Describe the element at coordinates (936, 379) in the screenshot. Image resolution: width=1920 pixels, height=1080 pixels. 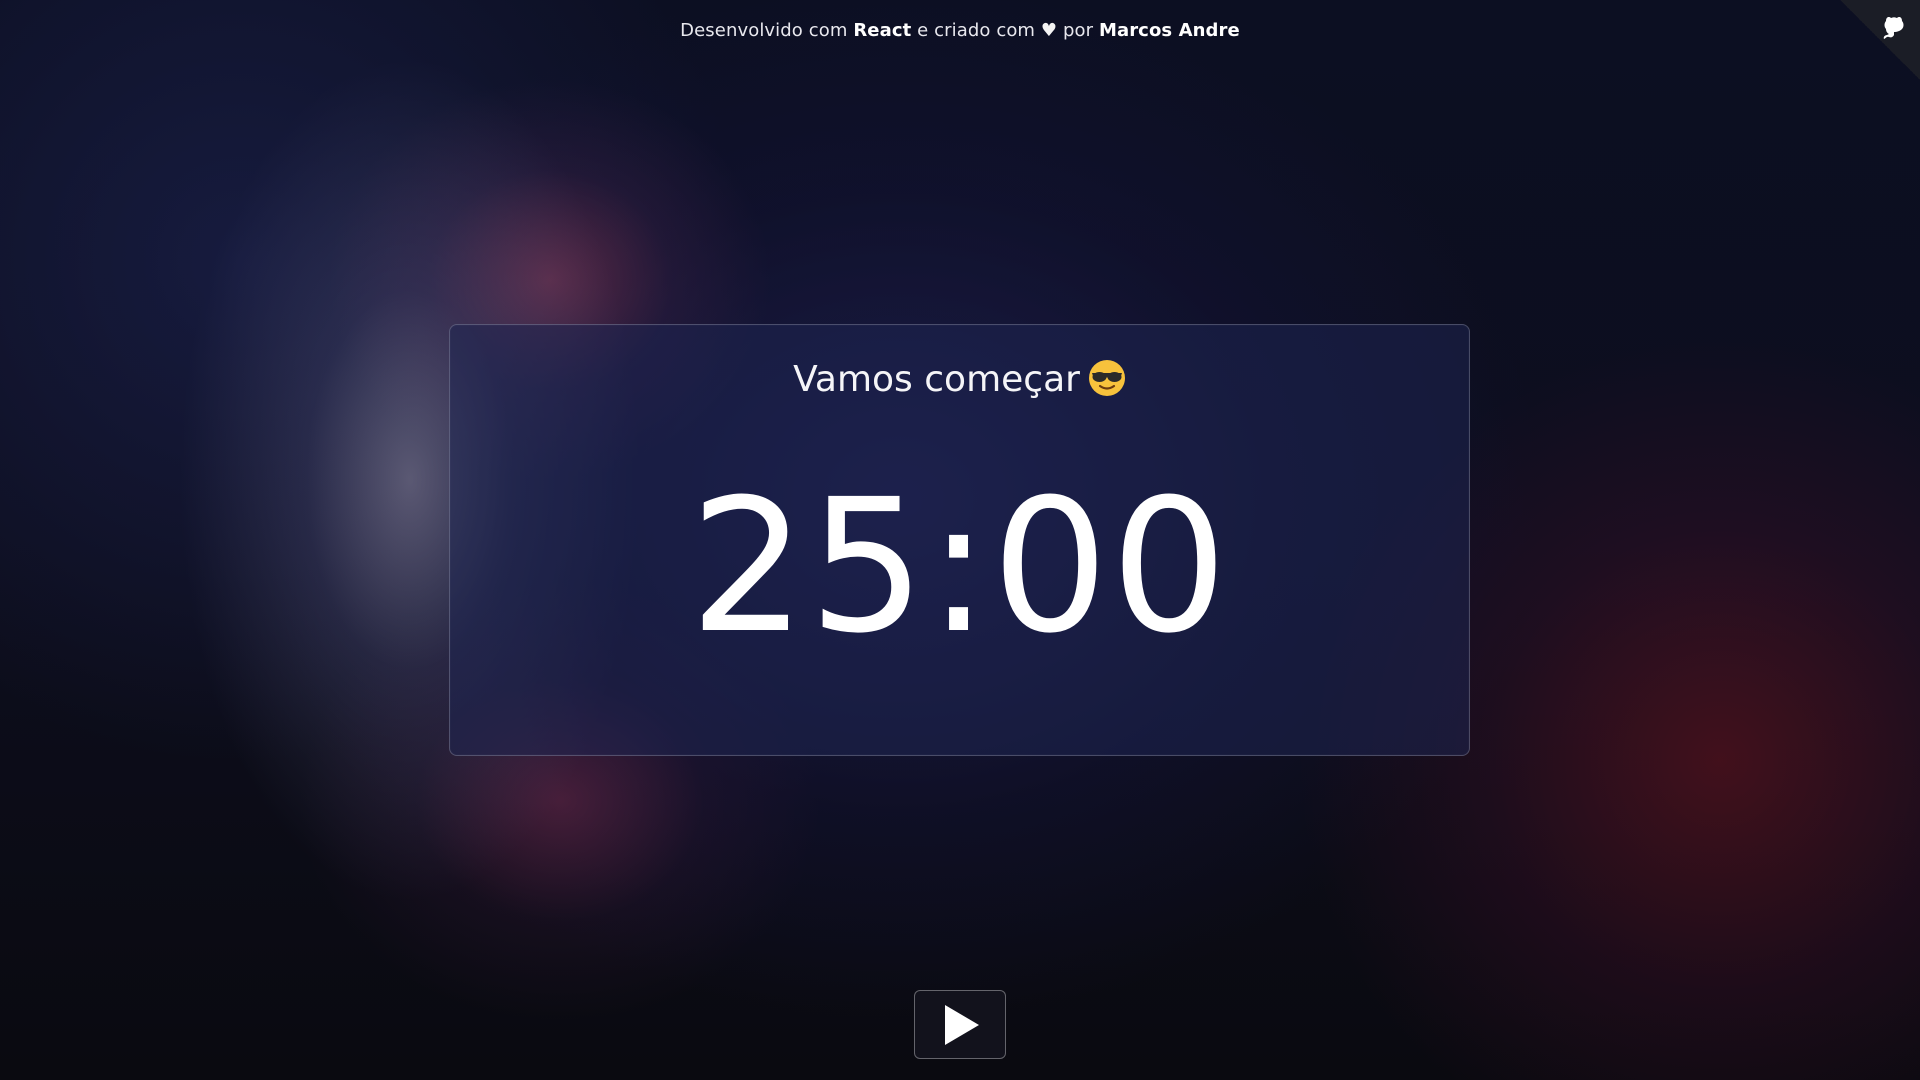
I see `timer-title-text: Vamos começar` at that location.